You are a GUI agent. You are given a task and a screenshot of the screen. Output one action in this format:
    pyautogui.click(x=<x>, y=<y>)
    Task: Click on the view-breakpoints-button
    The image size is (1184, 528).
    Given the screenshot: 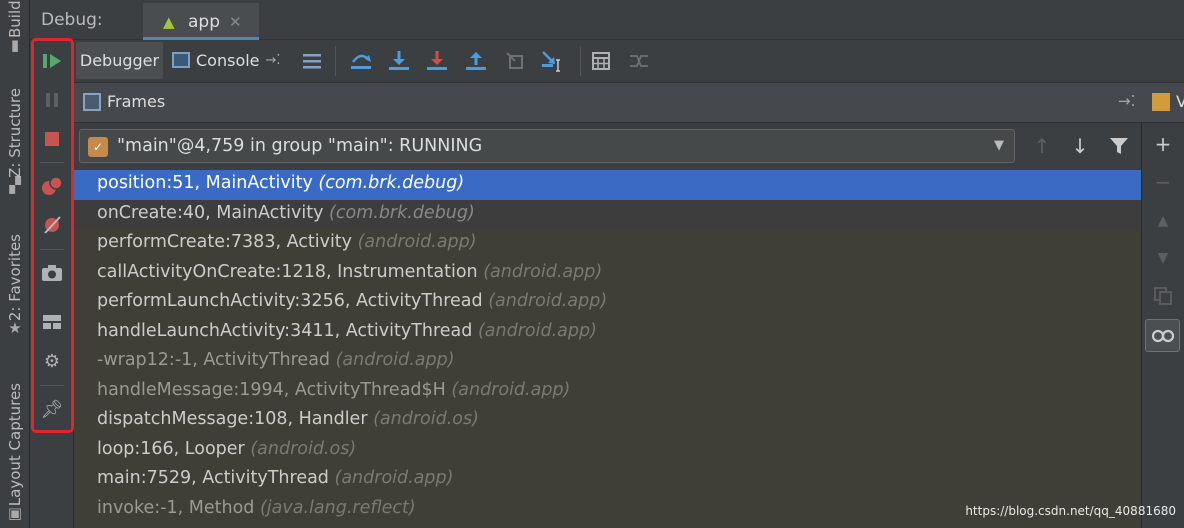 What is the action you would take?
    pyautogui.click(x=52, y=186)
    